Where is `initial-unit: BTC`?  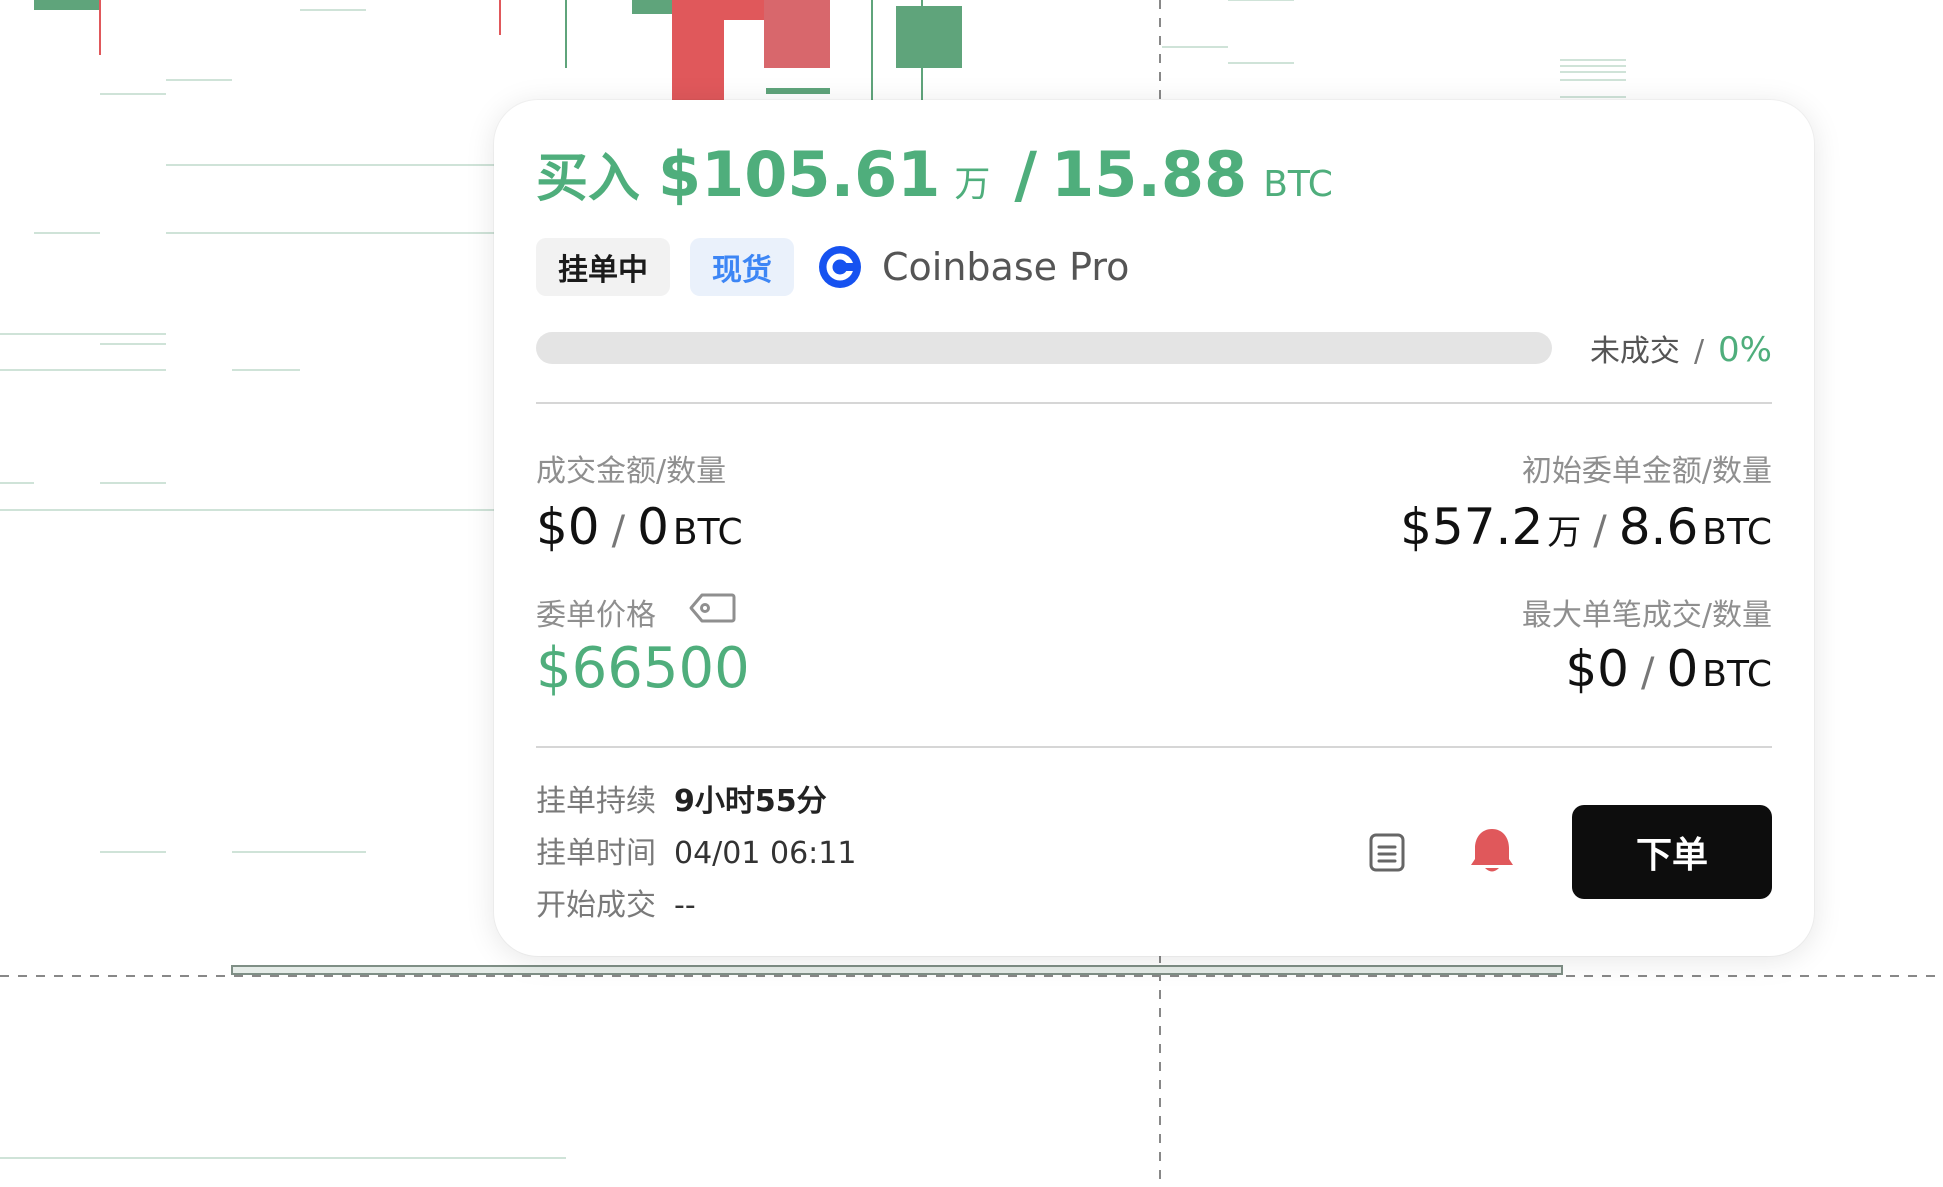 initial-unit: BTC is located at coordinates (1737, 532).